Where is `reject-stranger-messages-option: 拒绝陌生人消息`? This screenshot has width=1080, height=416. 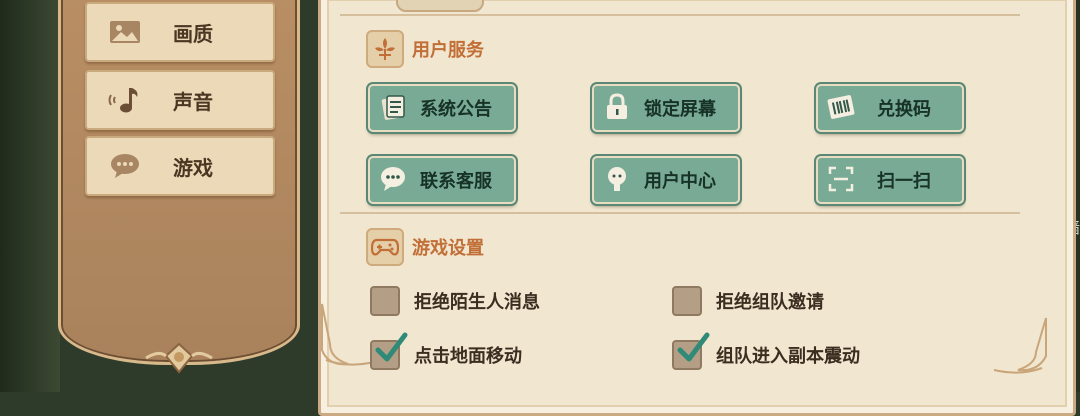 reject-stranger-messages-option: 拒绝陌生人消息 is located at coordinates (455, 301).